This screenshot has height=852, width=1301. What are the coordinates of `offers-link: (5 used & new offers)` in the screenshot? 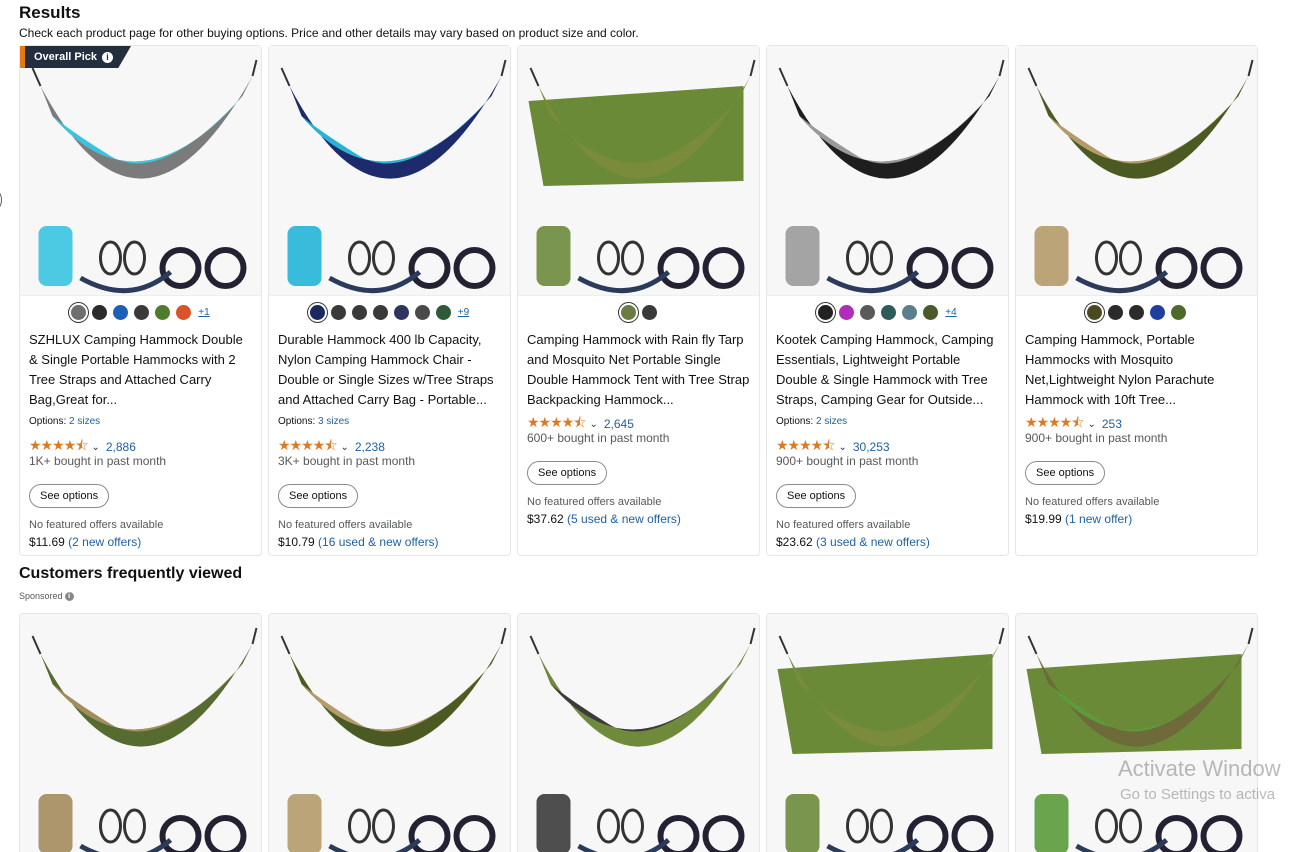 It's located at (624, 519).